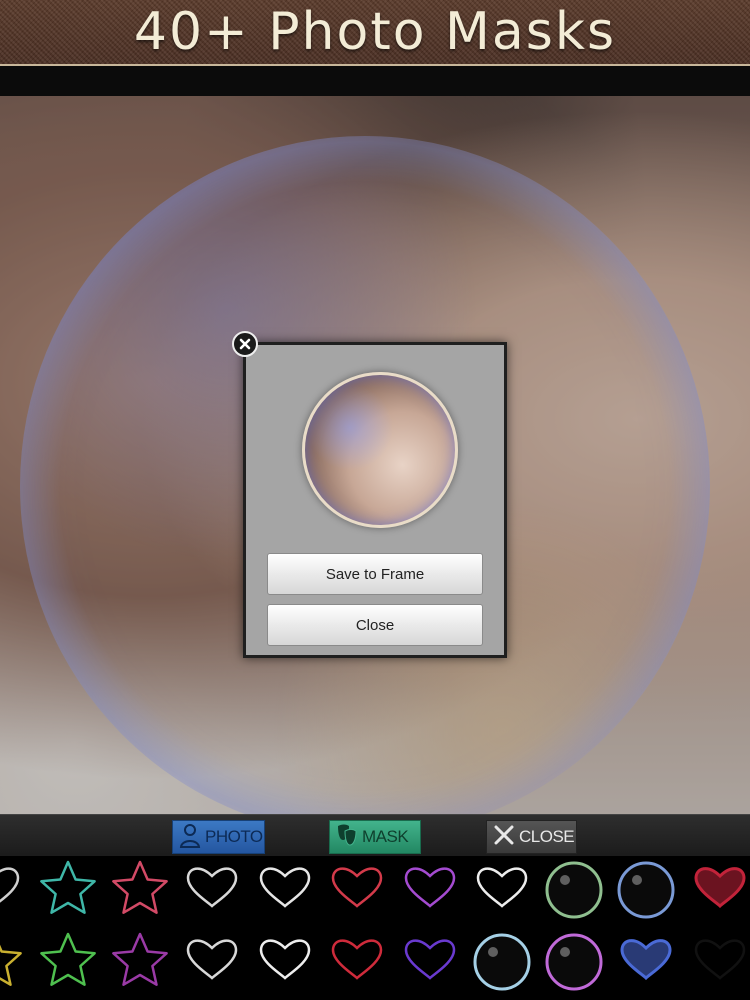 This screenshot has width=750, height=1000. I want to click on close-x-icon, so click(504, 837).